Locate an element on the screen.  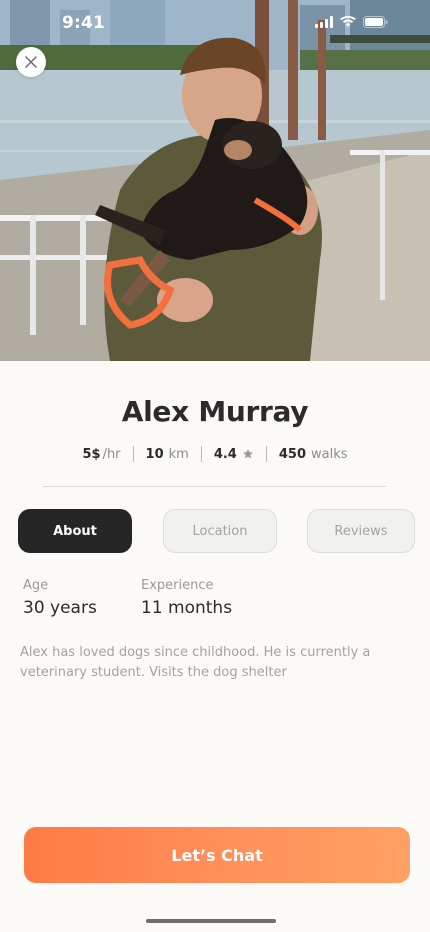
close-button is located at coordinates (31, 62).